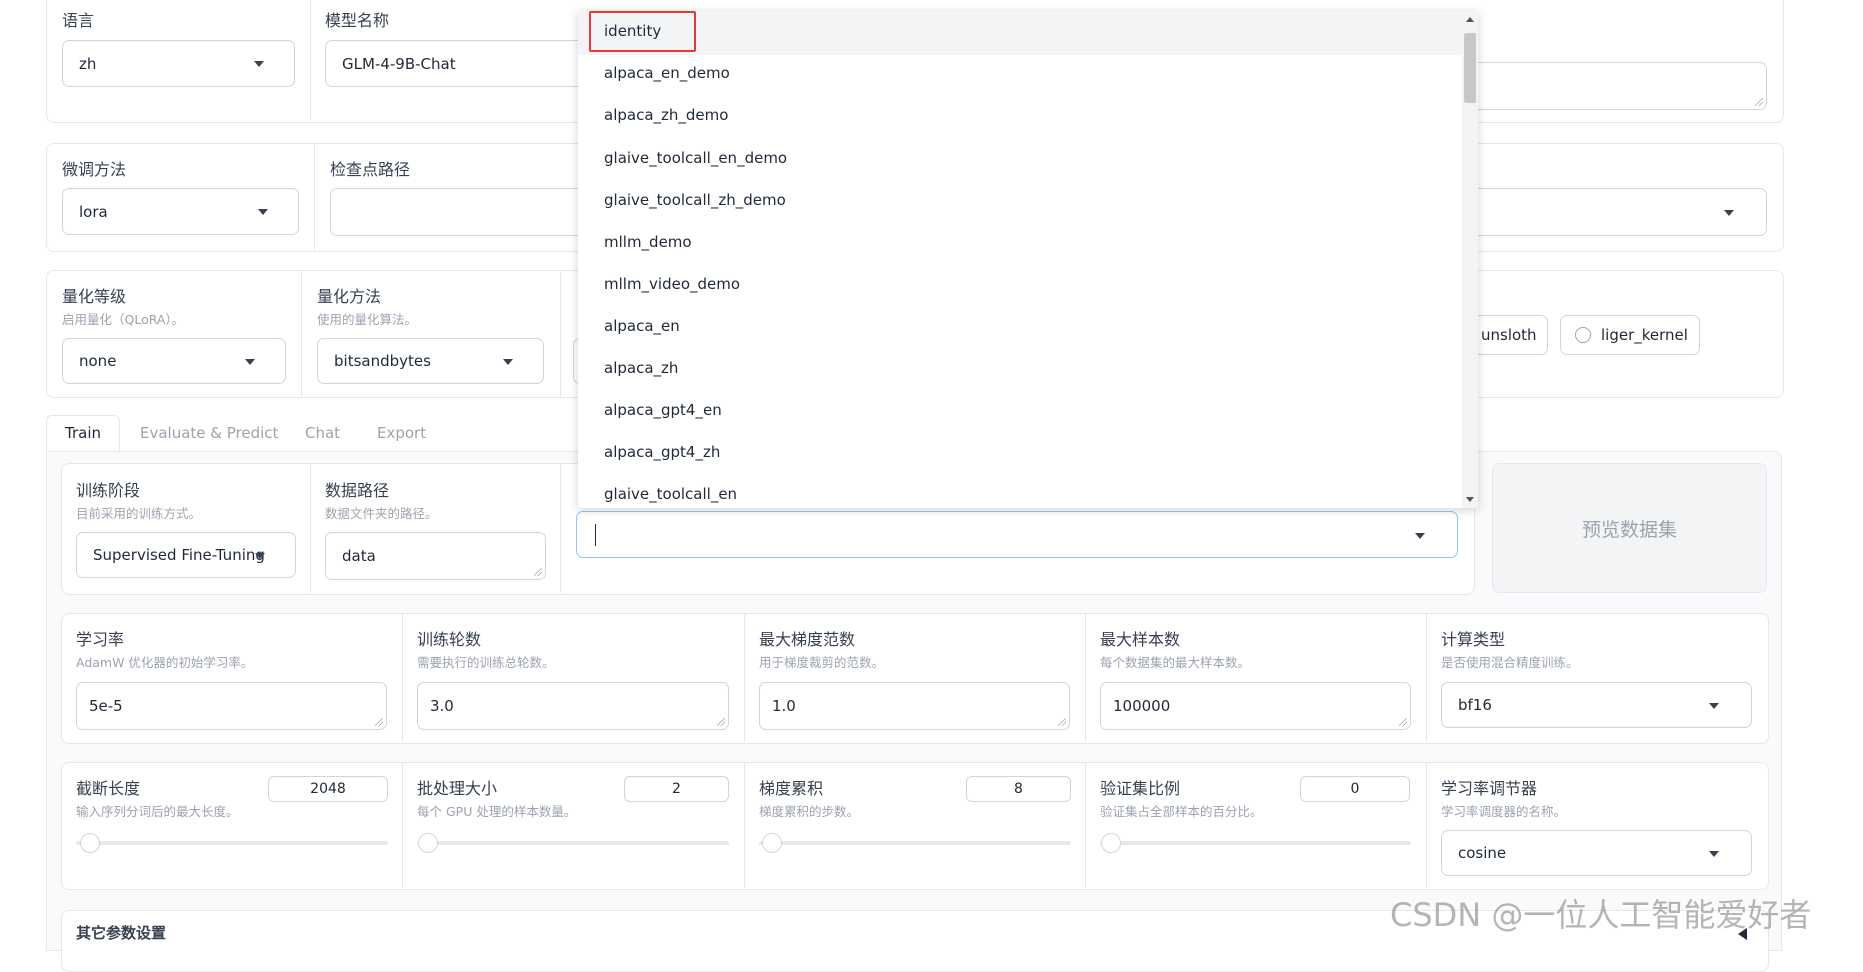  What do you see at coordinates (460, 212) in the screenshot?
I see `ckpt-select` at bounding box center [460, 212].